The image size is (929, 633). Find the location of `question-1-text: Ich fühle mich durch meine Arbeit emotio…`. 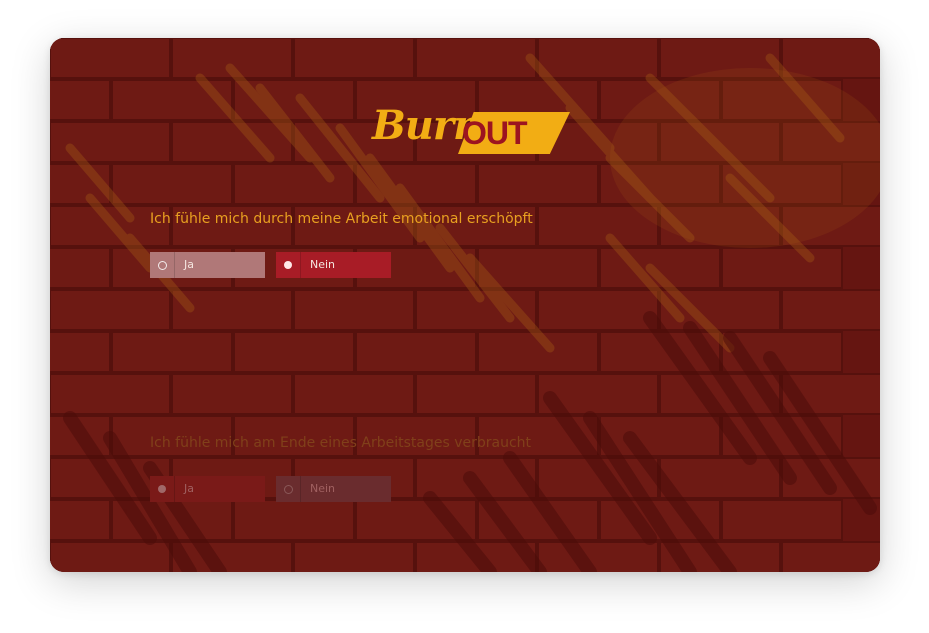

question-1-text: Ich fühle mich durch meine Arbeit emotio… is located at coordinates (341, 219).